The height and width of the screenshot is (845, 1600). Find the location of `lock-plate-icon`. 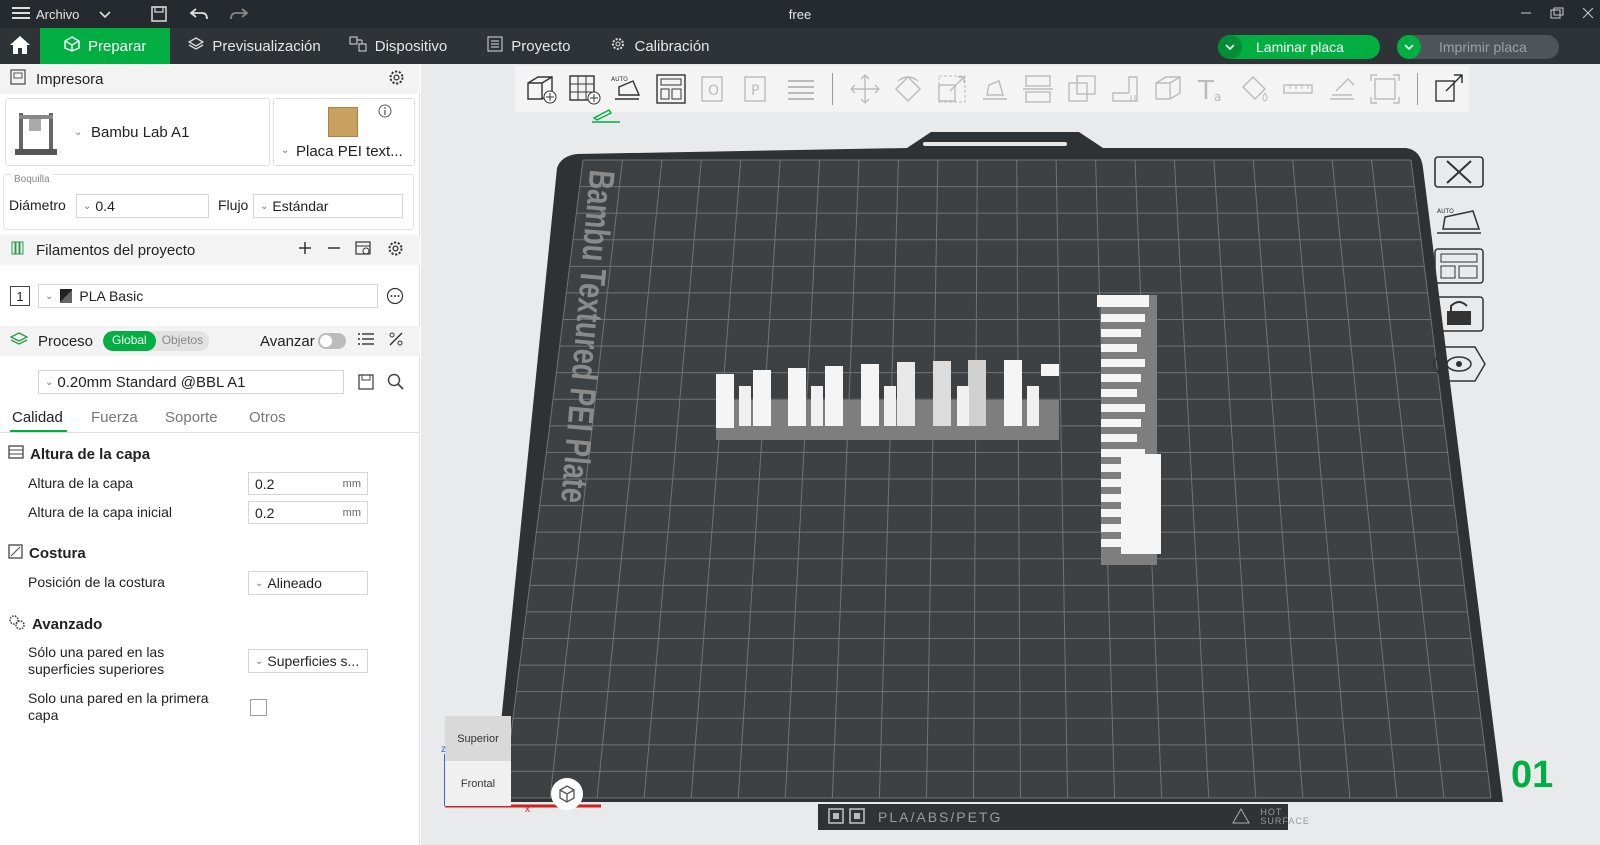

lock-plate-icon is located at coordinates (1459, 314).